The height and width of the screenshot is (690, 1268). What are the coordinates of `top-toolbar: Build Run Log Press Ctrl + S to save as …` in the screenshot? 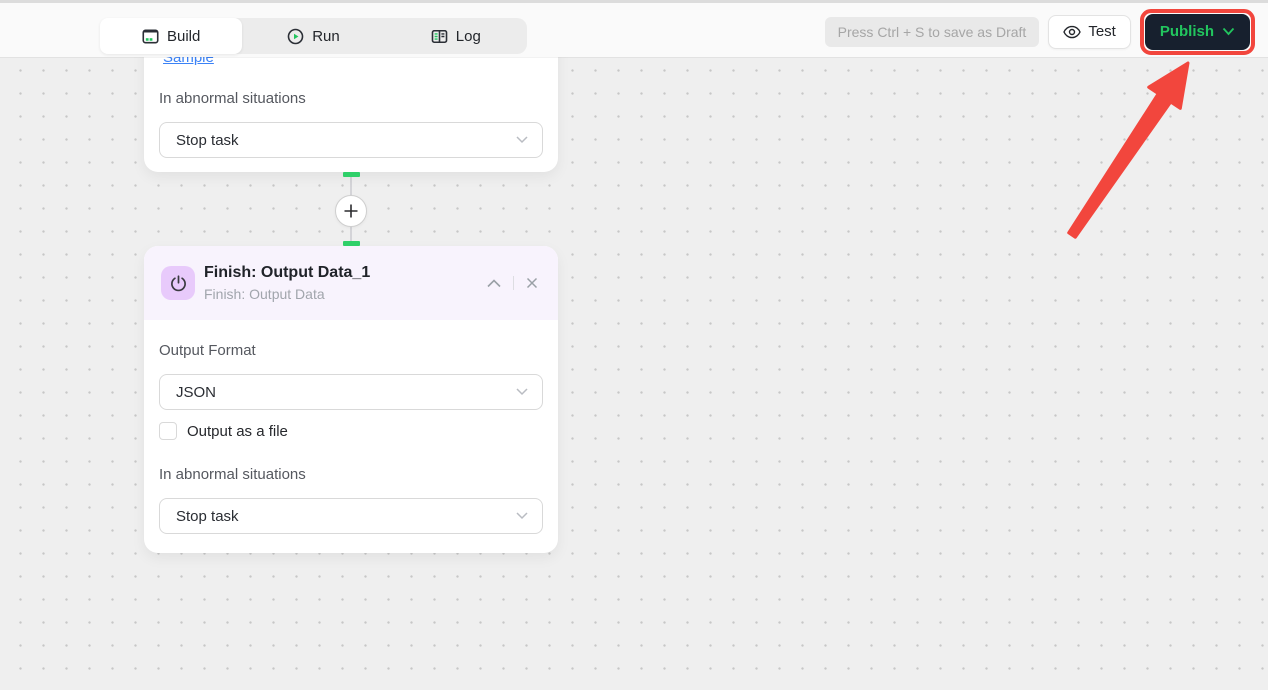 It's located at (634, 28).